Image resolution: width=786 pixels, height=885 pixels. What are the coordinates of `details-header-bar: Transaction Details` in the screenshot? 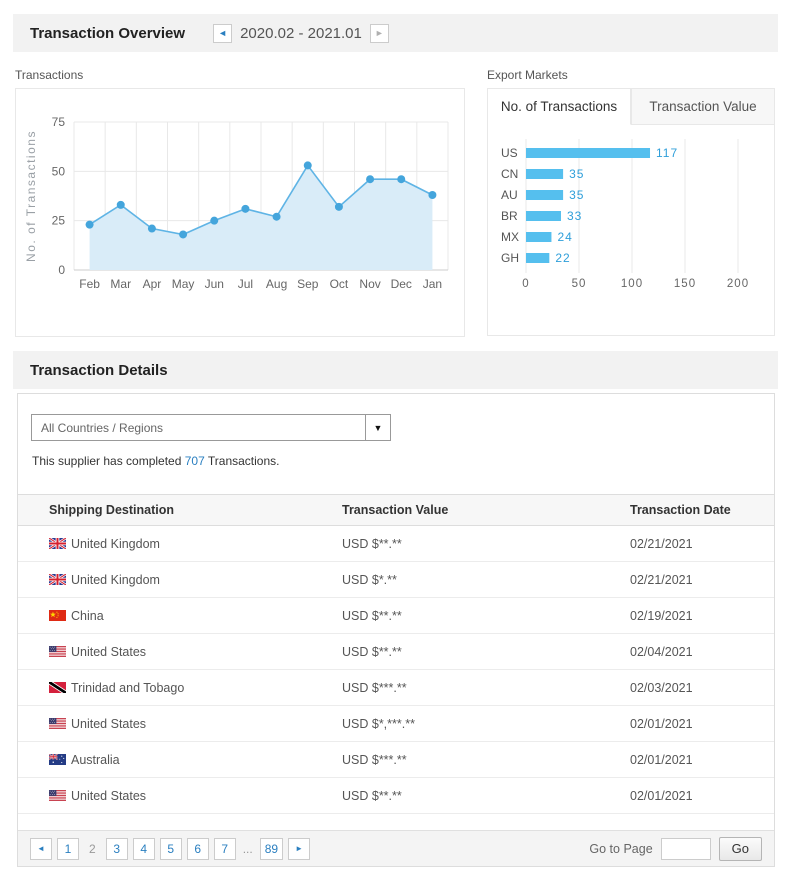 It's located at (395, 370).